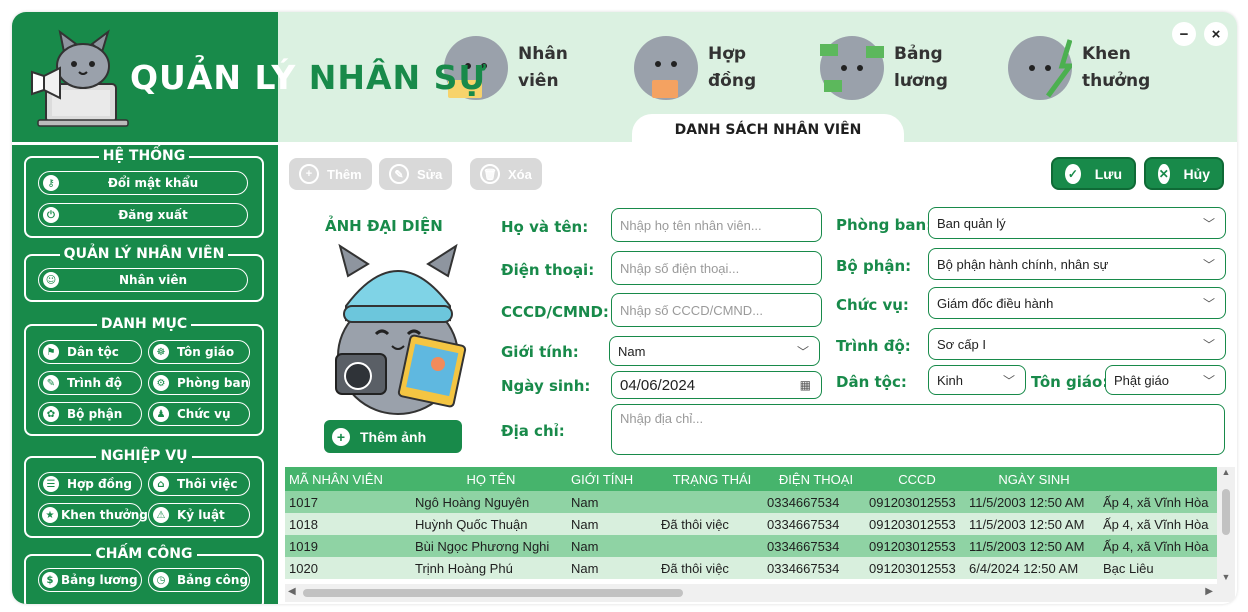 Image resolution: width=1248 pixels, height=612 pixels. I want to click on nav-khen-thuong: Khen thưởng, so click(1079, 68).